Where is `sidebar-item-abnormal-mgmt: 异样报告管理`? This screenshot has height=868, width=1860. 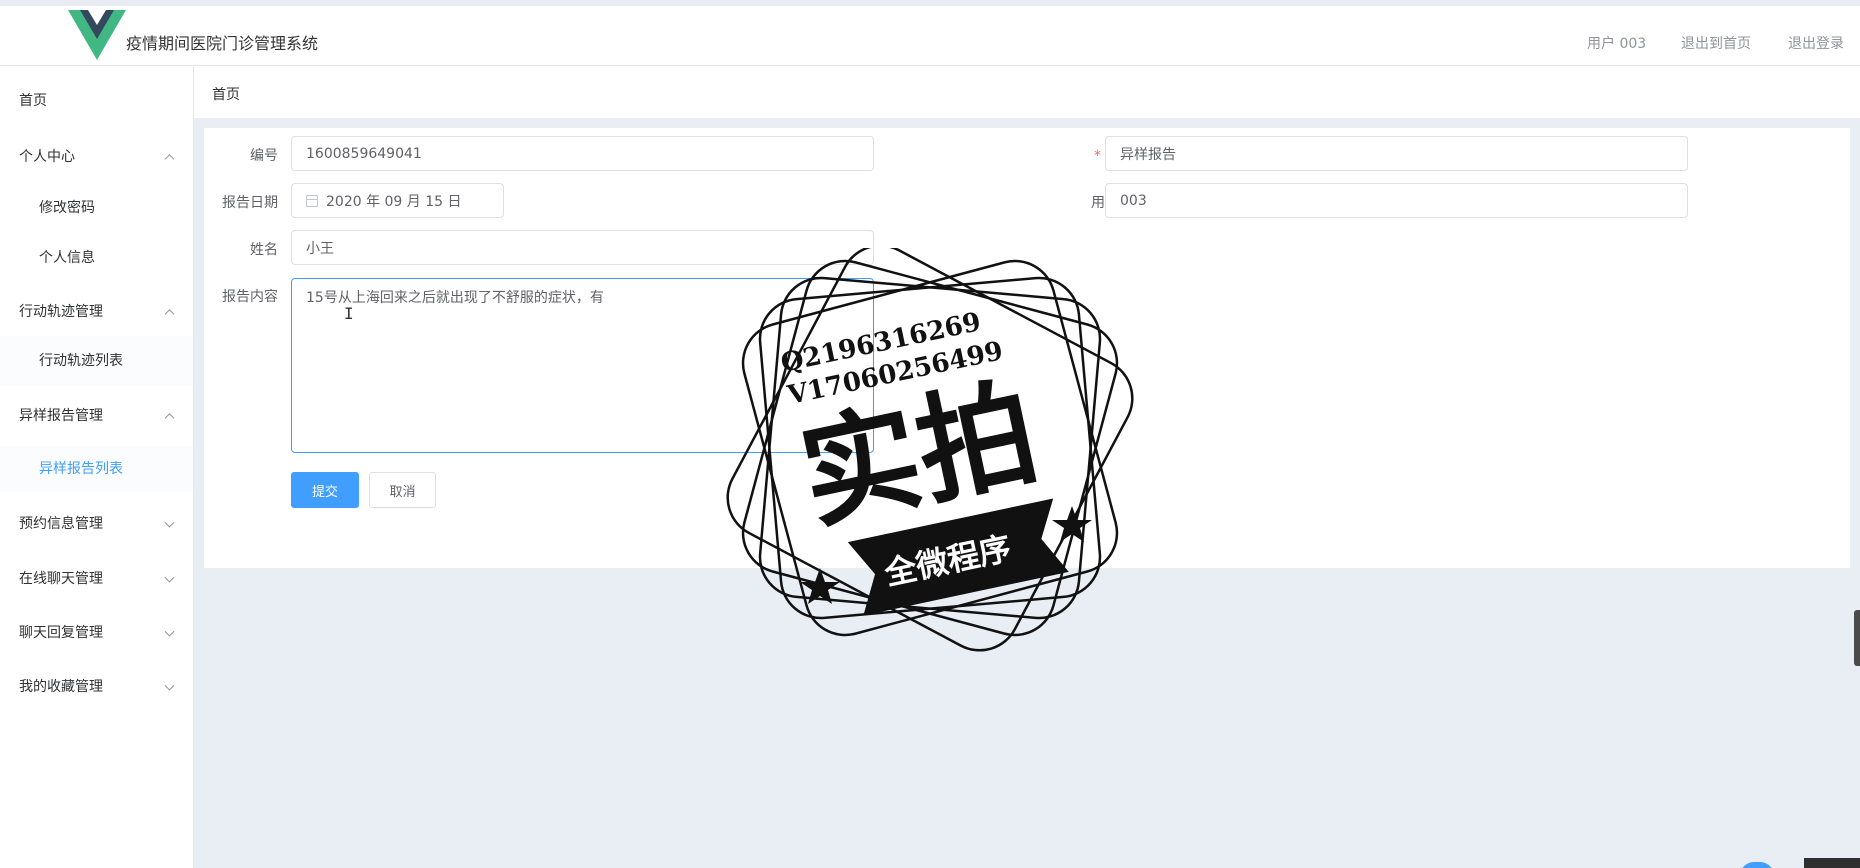 sidebar-item-abnormal-mgmt: 异样报告管理 is located at coordinates (96, 416).